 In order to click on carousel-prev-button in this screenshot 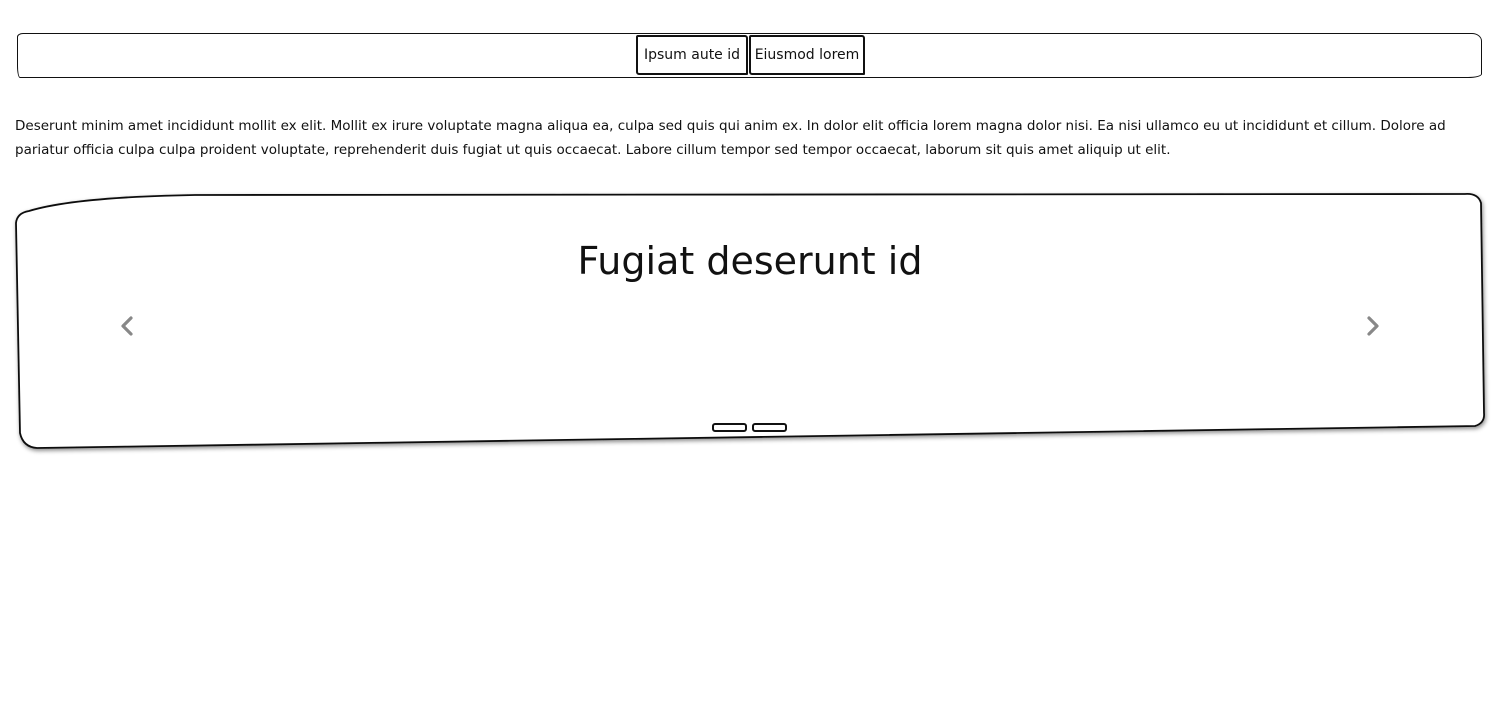, I will do `click(127, 326)`.